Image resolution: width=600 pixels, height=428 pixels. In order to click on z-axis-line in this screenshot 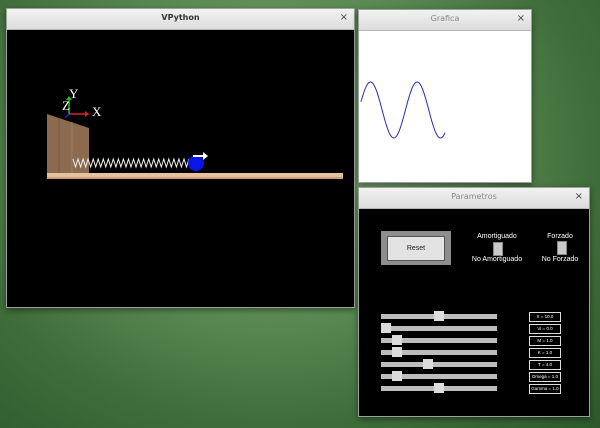, I will do `click(67, 116)`.